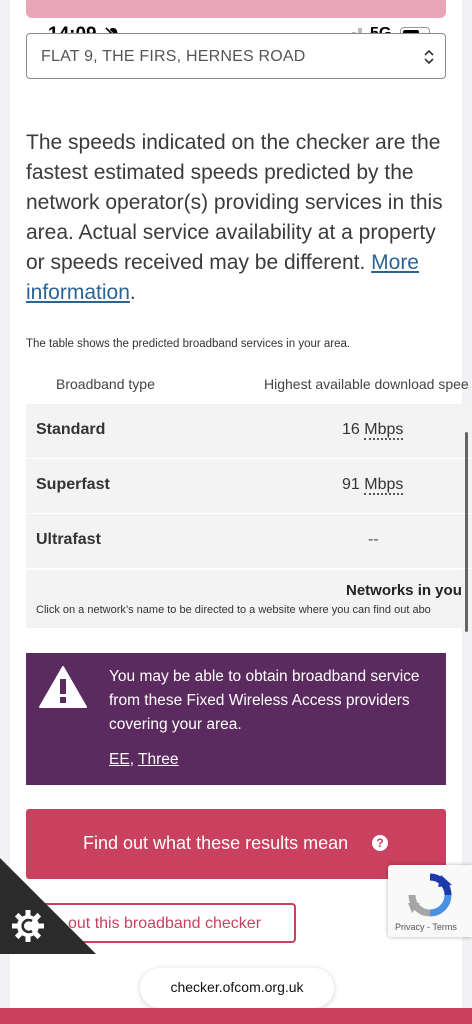  I want to click on about-label: out this broadband checker, so click(165, 923).